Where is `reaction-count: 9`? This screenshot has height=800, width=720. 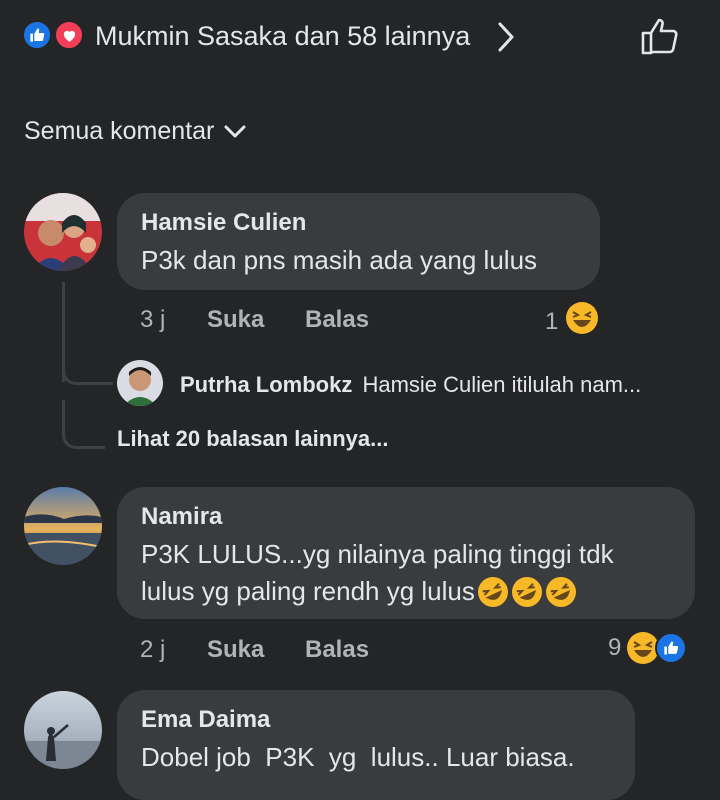 reaction-count: 9 is located at coordinates (615, 647).